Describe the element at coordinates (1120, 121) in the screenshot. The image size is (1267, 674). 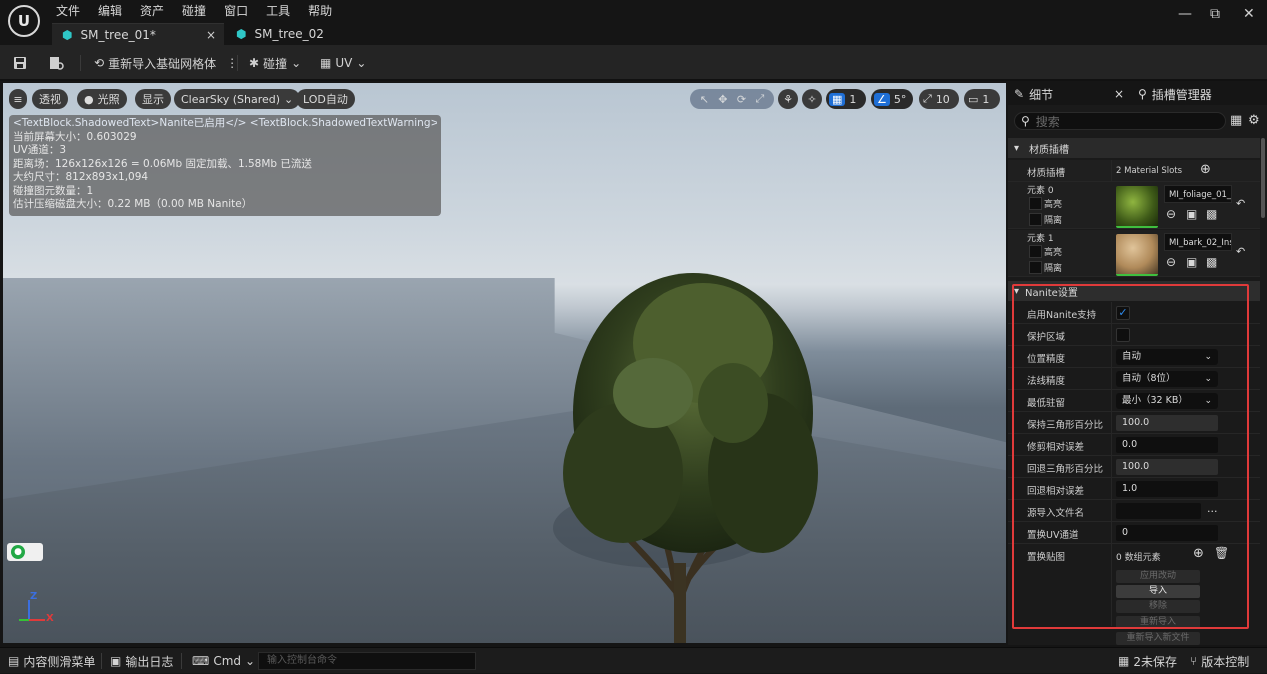
I see `details-search-input: ⚲ 搜索` at that location.